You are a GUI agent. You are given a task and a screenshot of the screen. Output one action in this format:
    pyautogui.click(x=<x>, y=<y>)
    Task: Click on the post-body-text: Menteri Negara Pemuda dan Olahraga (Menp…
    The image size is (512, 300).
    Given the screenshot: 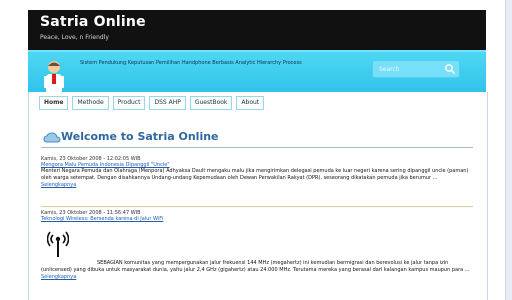 What is the action you would take?
    pyautogui.click(x=255, y=174)
    